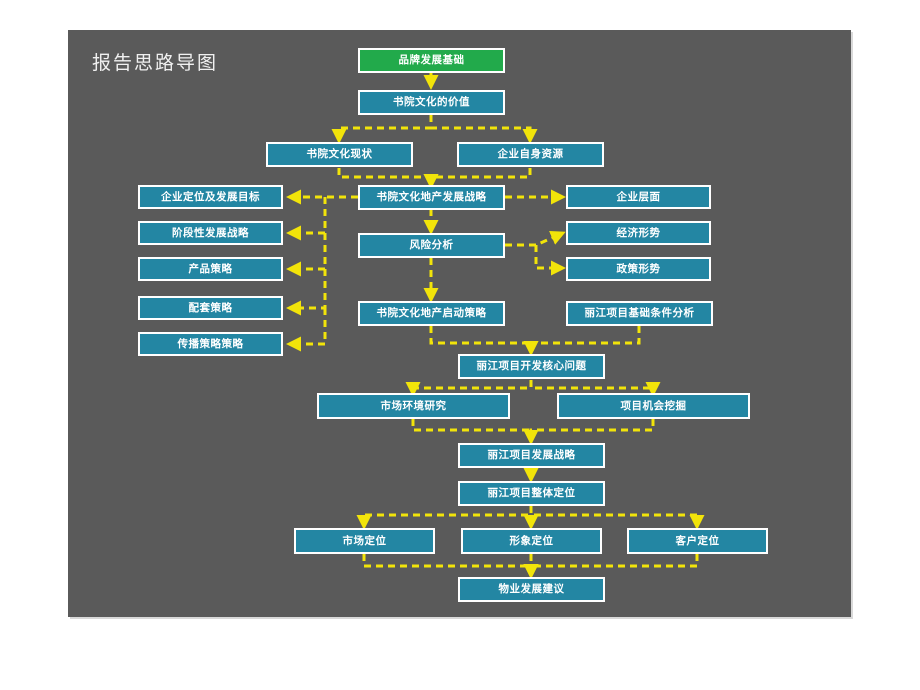 The height and width of the screenshot is (690, 920). I want to click on node-label: 项目机会挖掘, so click(653, 405).